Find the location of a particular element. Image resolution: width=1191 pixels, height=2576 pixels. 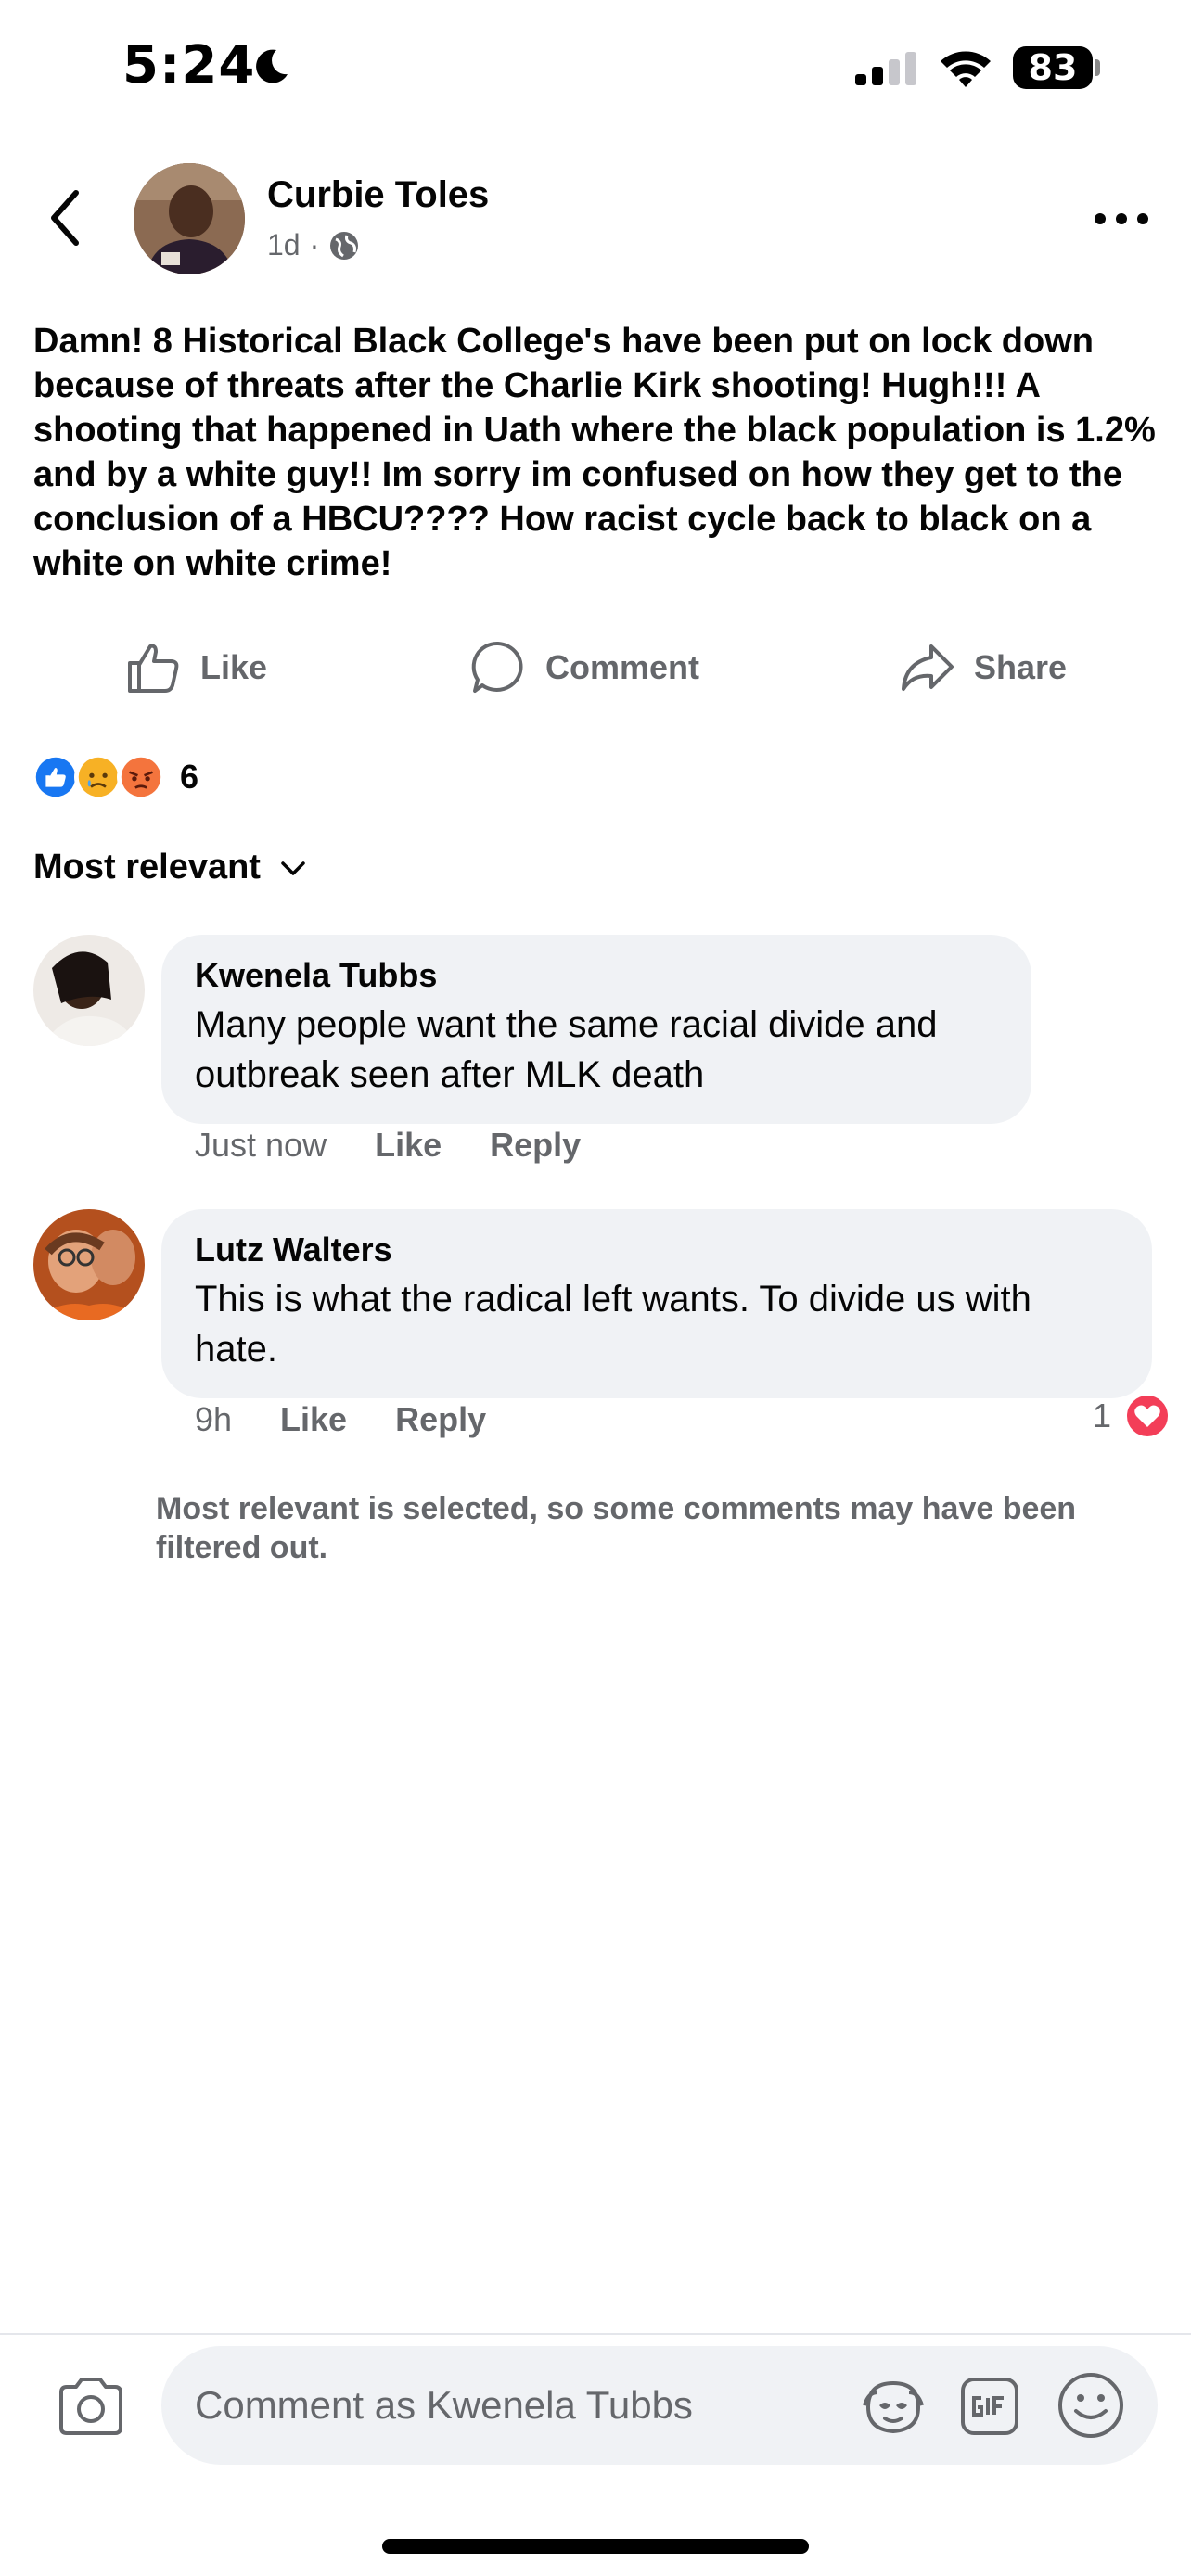

sad-reaction-icon is located at coordinates (98, 777).